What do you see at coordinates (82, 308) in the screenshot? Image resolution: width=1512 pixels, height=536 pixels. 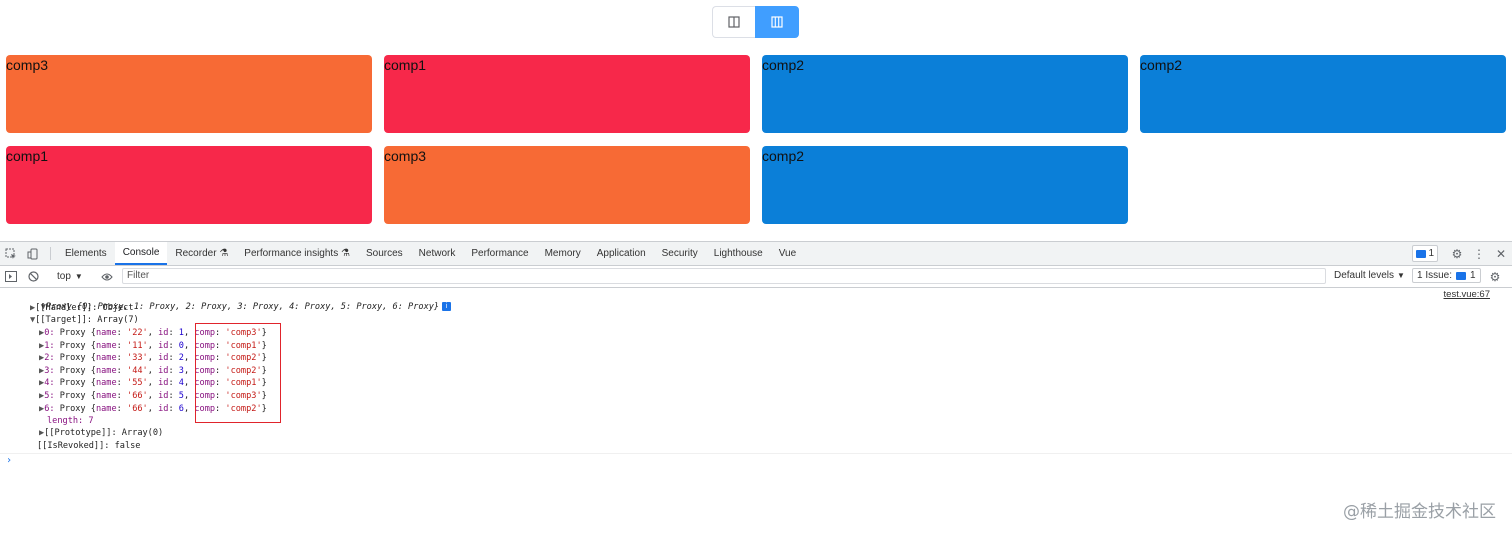 I see `tree-node-handler: ▶[[Handler]]: Object` at bounding box center [82, 308].